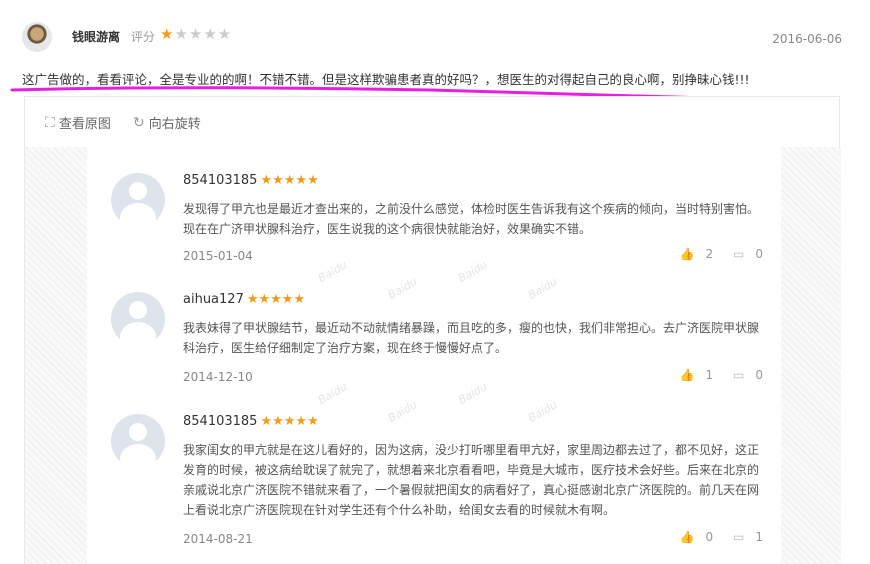 The height and width of the screenshot is (564, 870). What do you see at coordinates (96, 36) in the screenshot?
I see `reviewer-username: 钱眼游离` at bounding box center [96, 36].